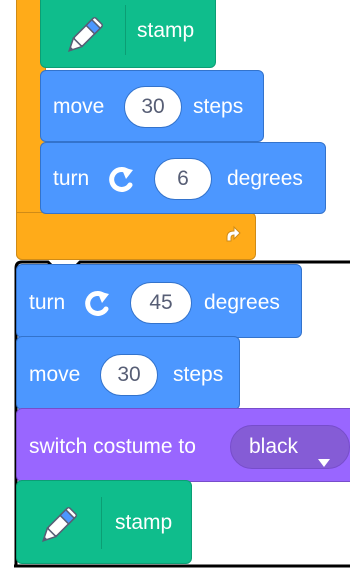 This screenshot has height=569, width=350. Describe the element at coordinates (182, 566) in the screenshot. I see `stack-selection-outline-bottom` at that location.